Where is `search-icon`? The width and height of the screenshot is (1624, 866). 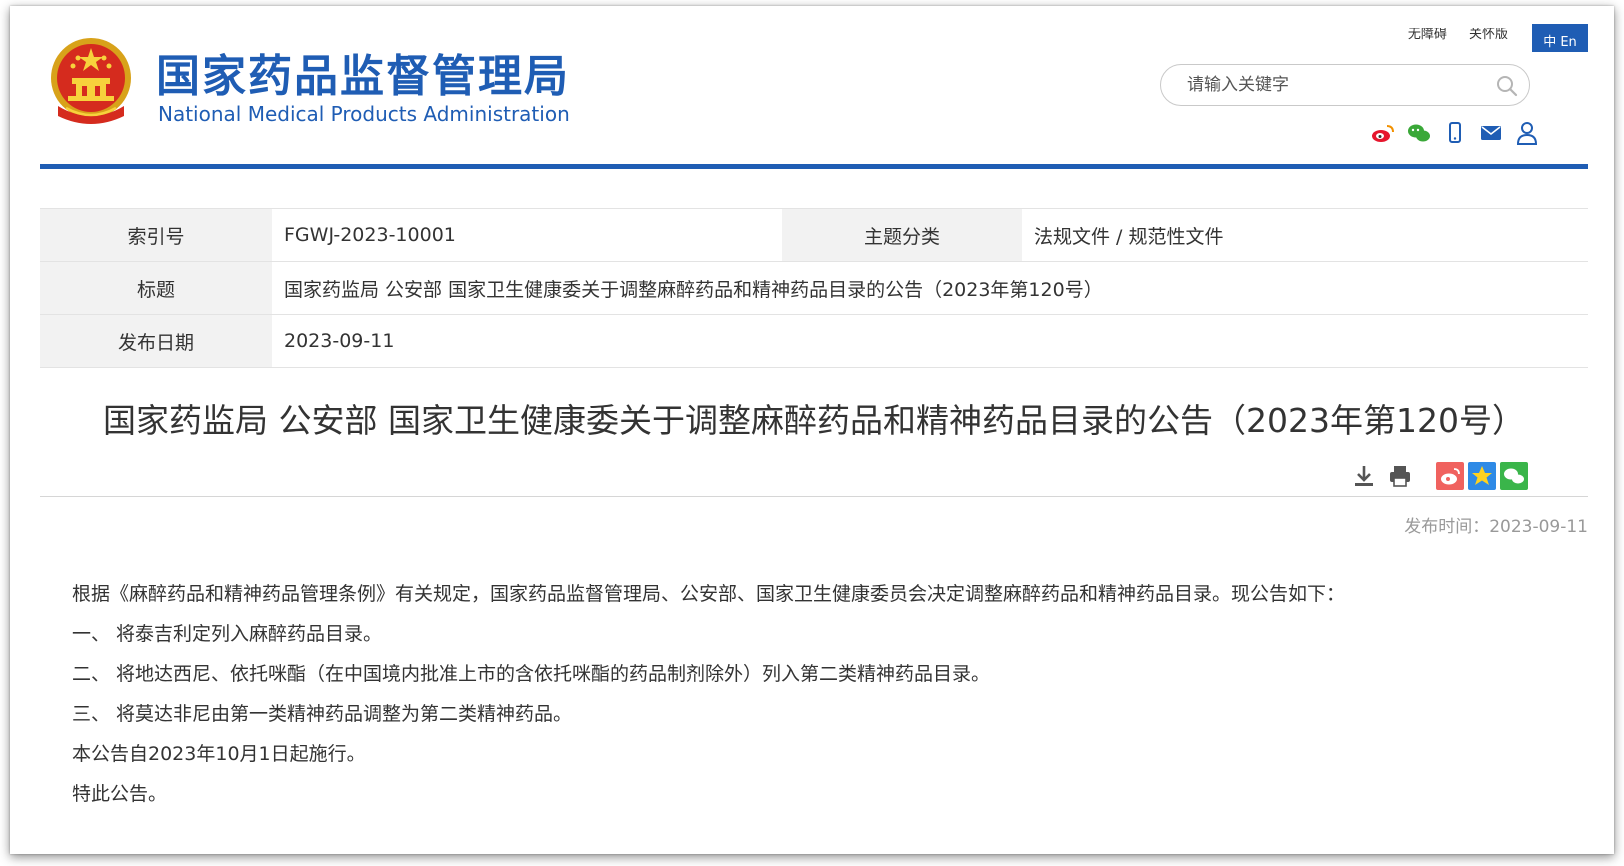
search-icon is located at coordinates (1507, 86).